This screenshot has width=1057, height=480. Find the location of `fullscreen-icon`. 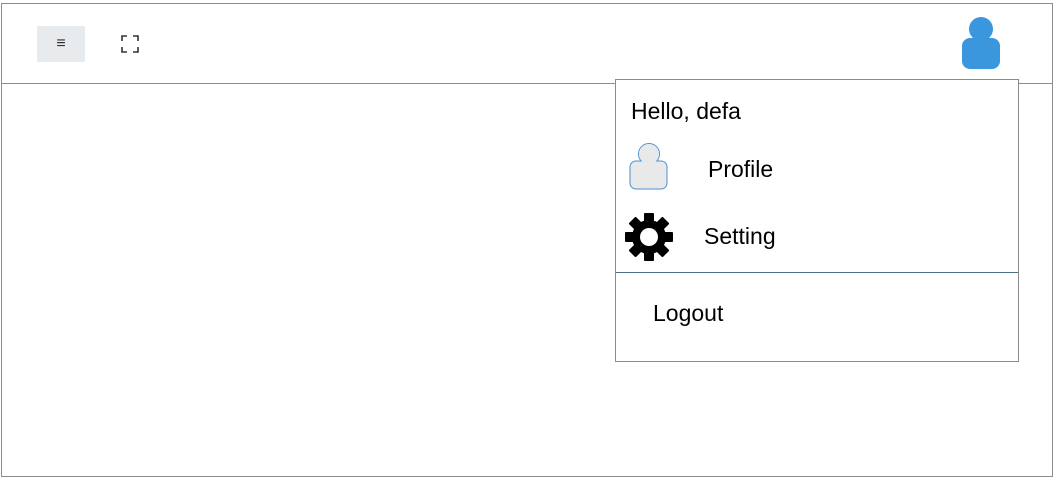

fullscreen-icon is located at coordinates (130, 44).